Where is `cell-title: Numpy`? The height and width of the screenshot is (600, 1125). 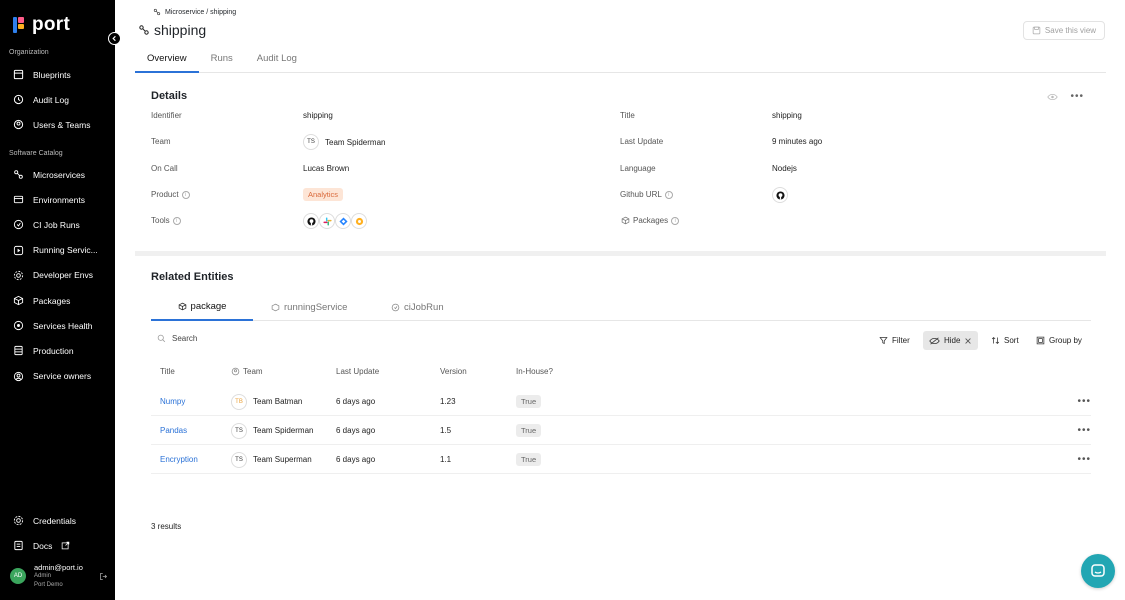
cell-title: Numpy is located at coordinates (172, 401).